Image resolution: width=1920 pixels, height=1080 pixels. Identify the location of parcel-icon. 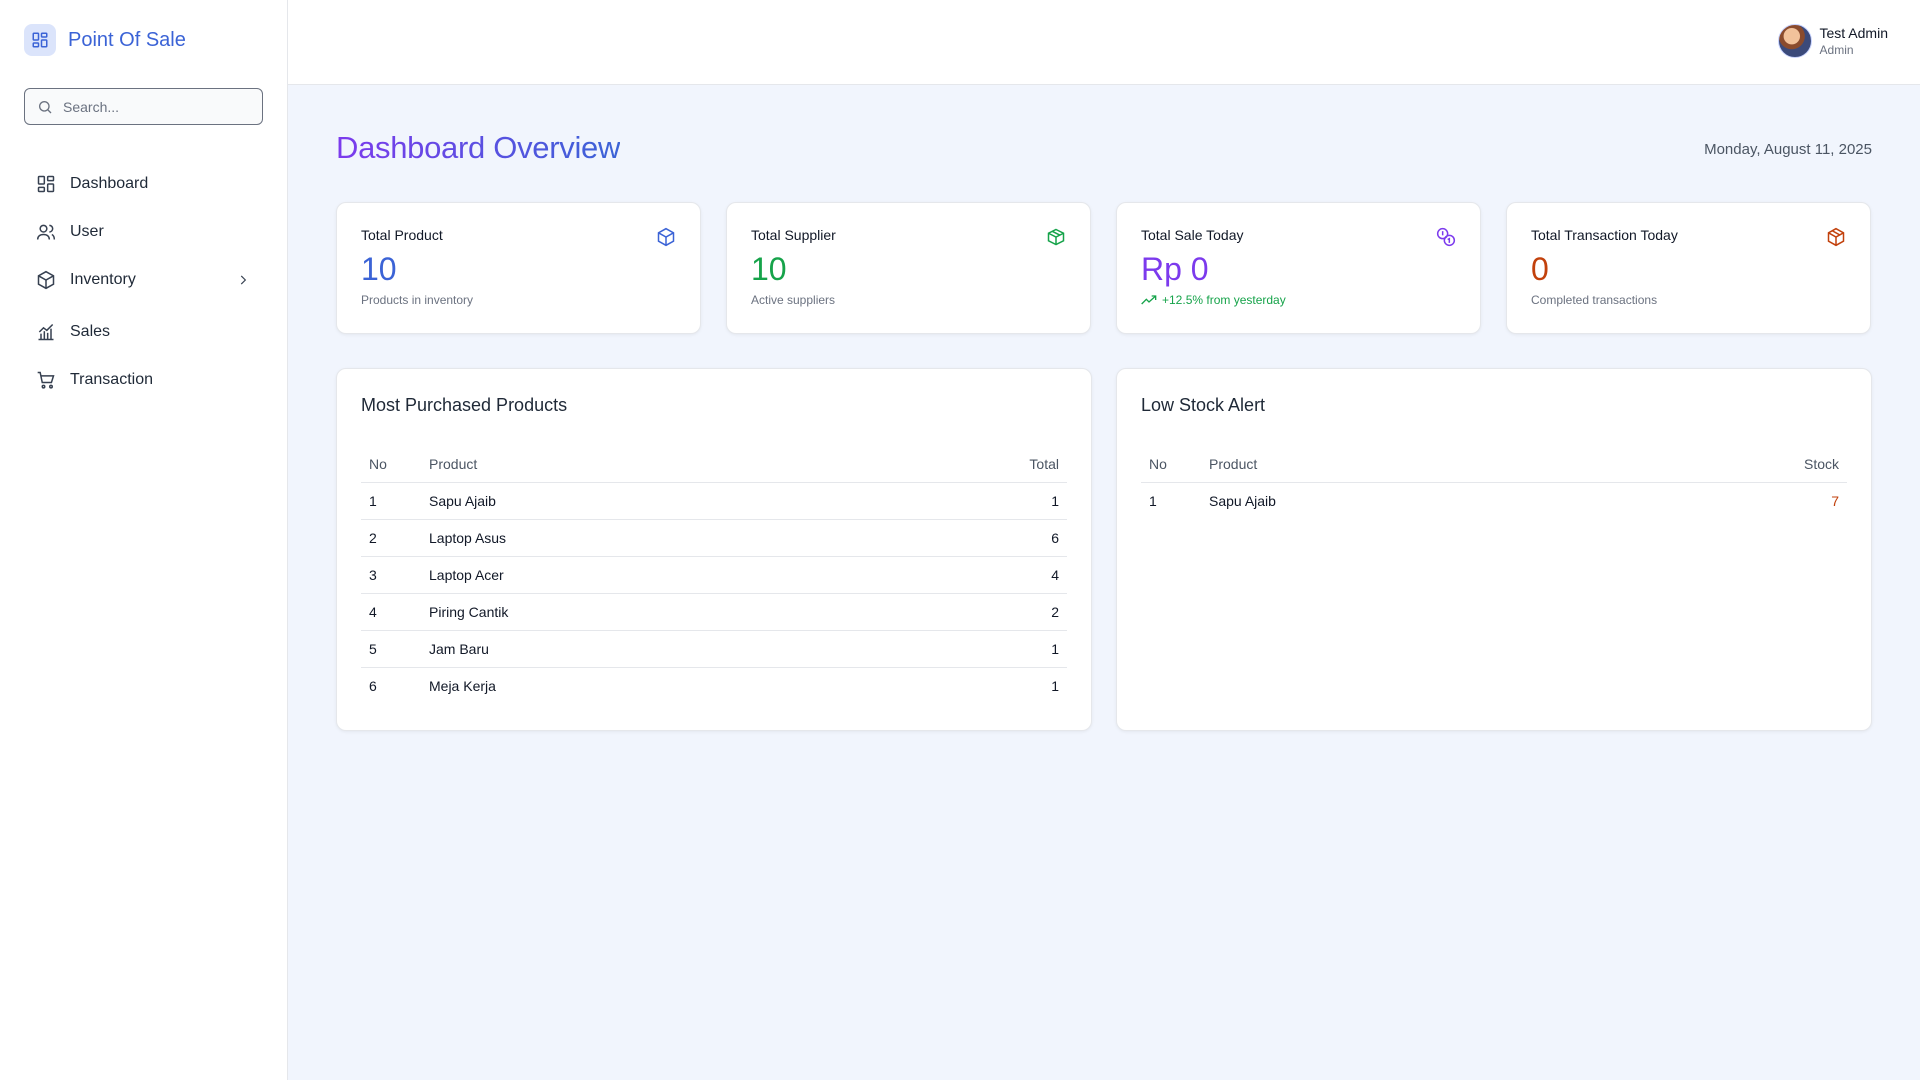
(1836, 237).